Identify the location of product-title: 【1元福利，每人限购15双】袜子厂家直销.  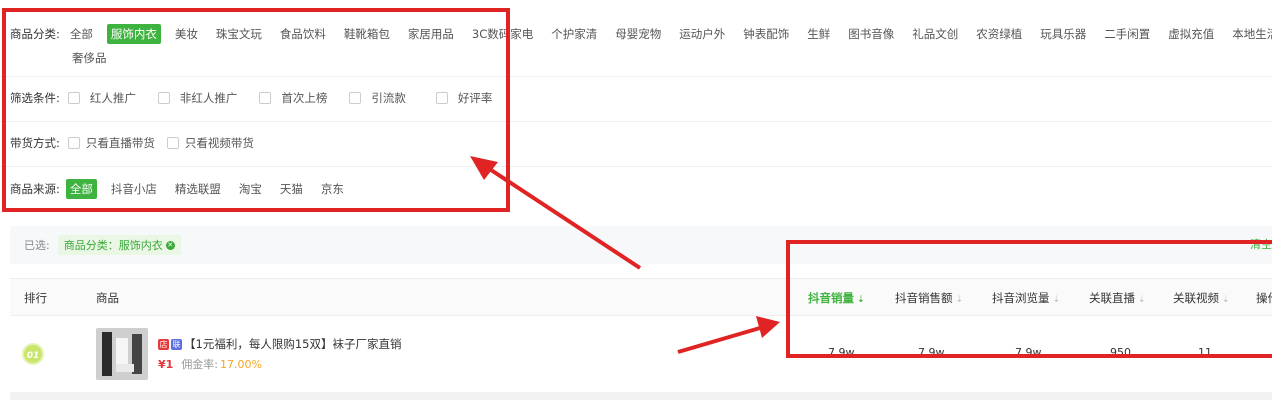
(292, 344).